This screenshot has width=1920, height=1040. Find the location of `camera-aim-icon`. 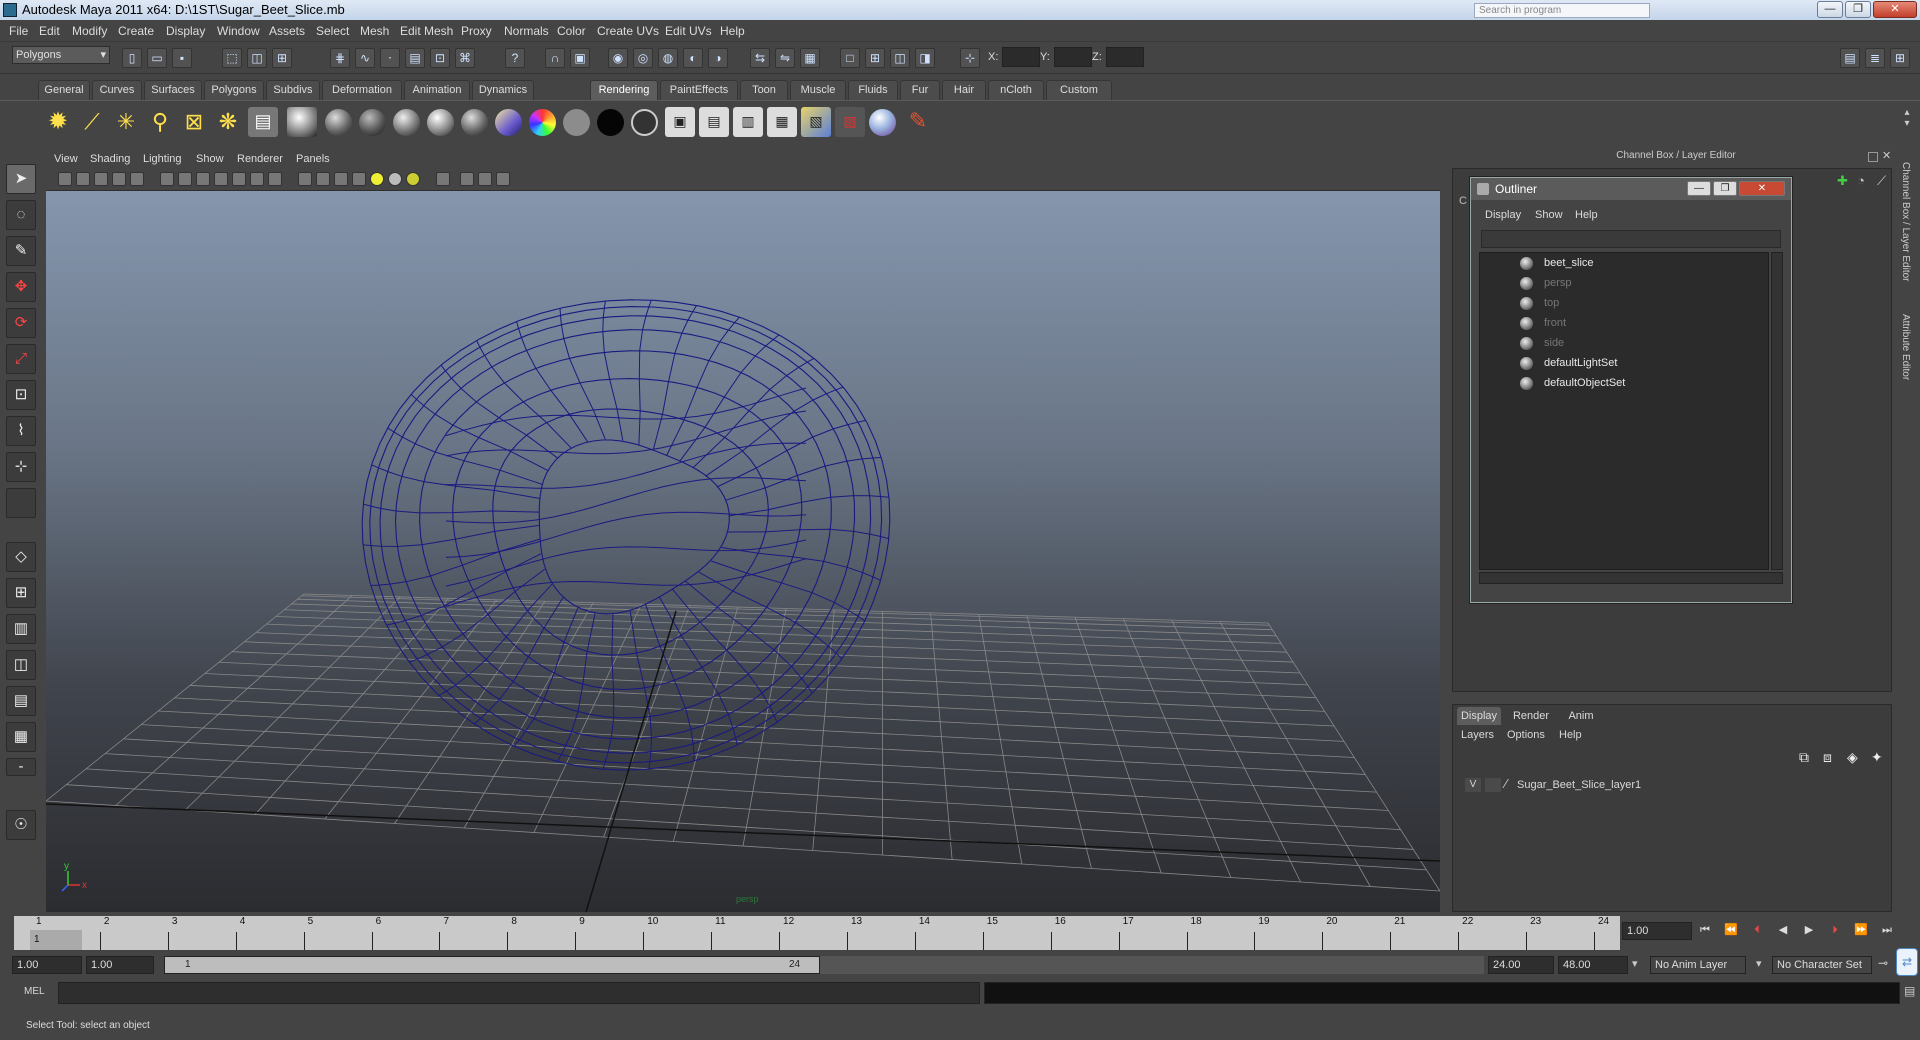

camera-aim-icon is located at coordinates (302, 122).